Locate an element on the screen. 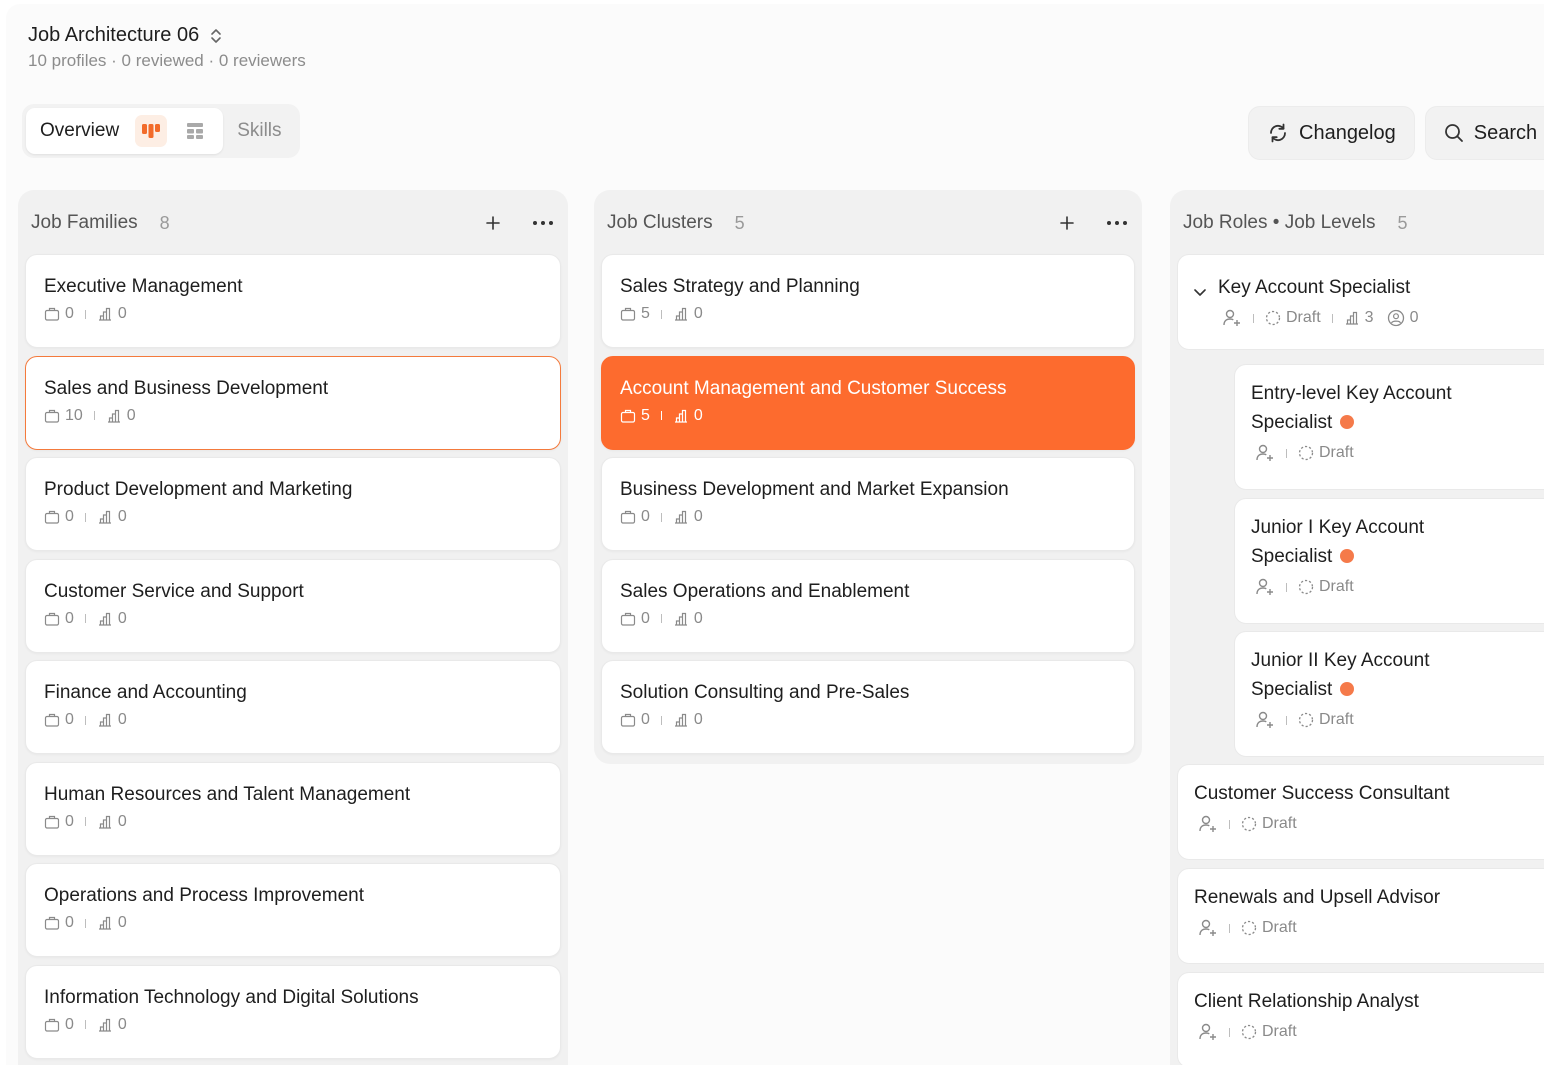  tab-overview: Overview is located at coordinates (125, 131).